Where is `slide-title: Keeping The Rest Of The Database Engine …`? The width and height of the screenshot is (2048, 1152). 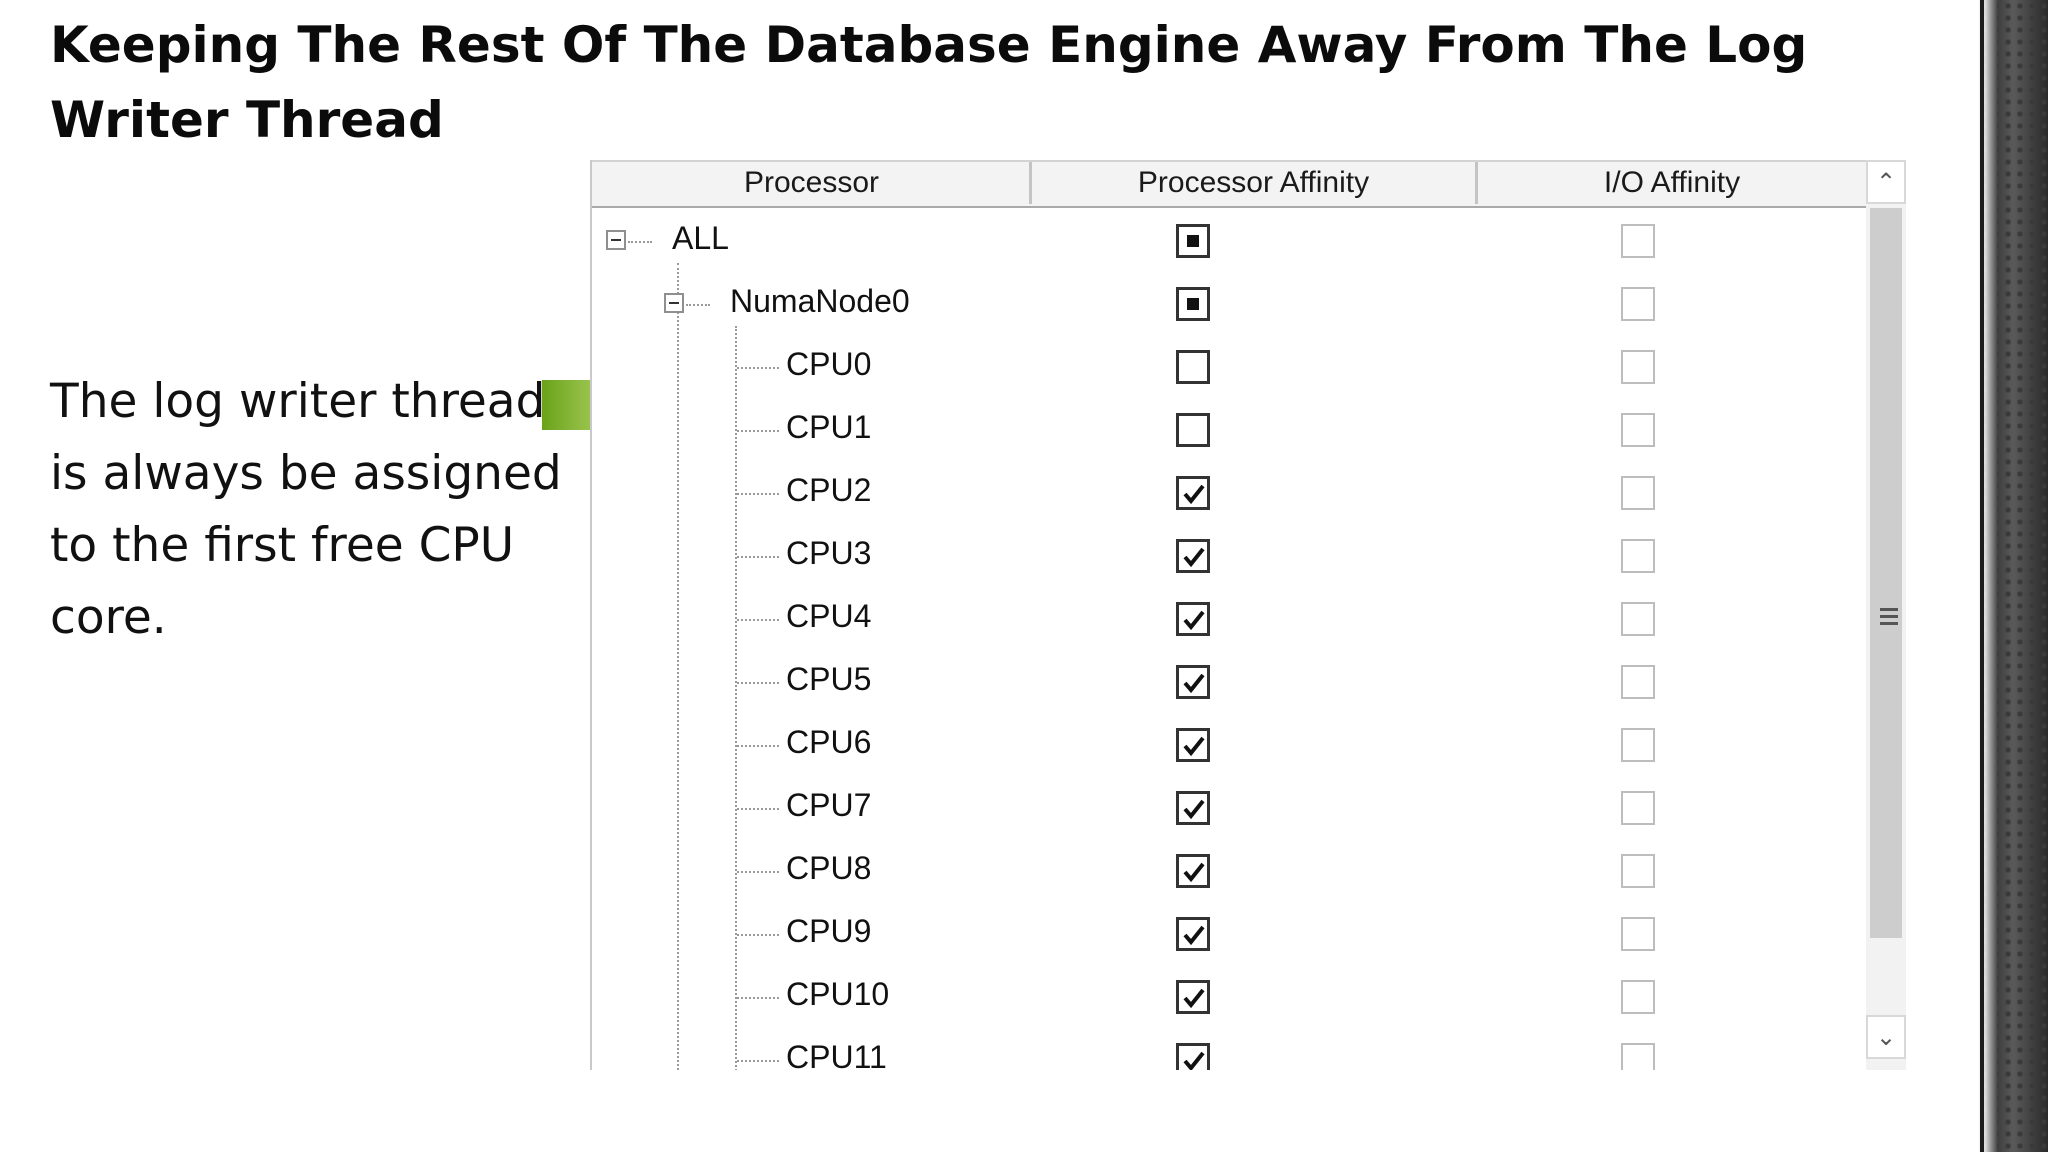 slide-title: Keeping The Rest Of The Database Engine … is located at coordinates (929, 82).